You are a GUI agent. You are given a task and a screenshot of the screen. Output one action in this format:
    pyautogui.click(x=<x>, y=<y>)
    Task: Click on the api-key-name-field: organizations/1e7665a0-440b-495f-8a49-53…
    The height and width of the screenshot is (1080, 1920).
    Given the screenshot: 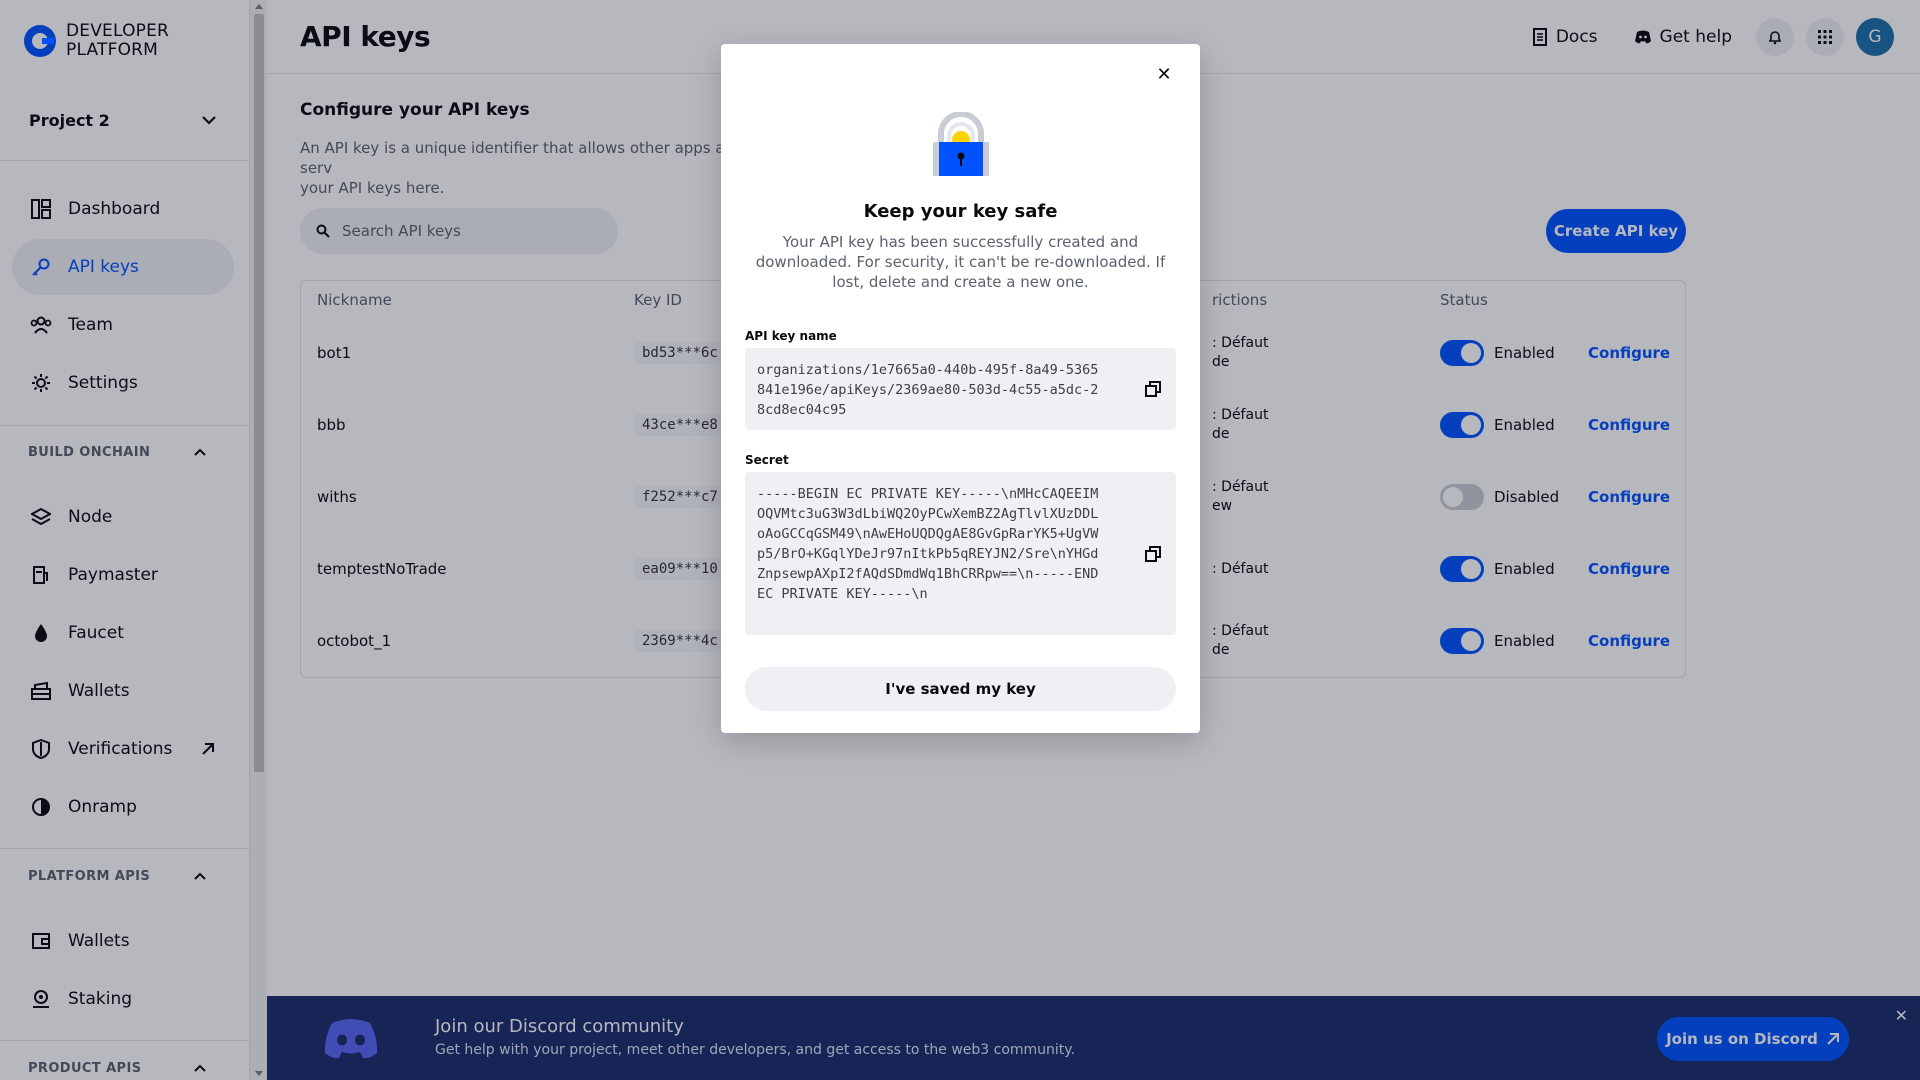 What is the action you would take?
    pyautogui.click(x=960, y=389)
    